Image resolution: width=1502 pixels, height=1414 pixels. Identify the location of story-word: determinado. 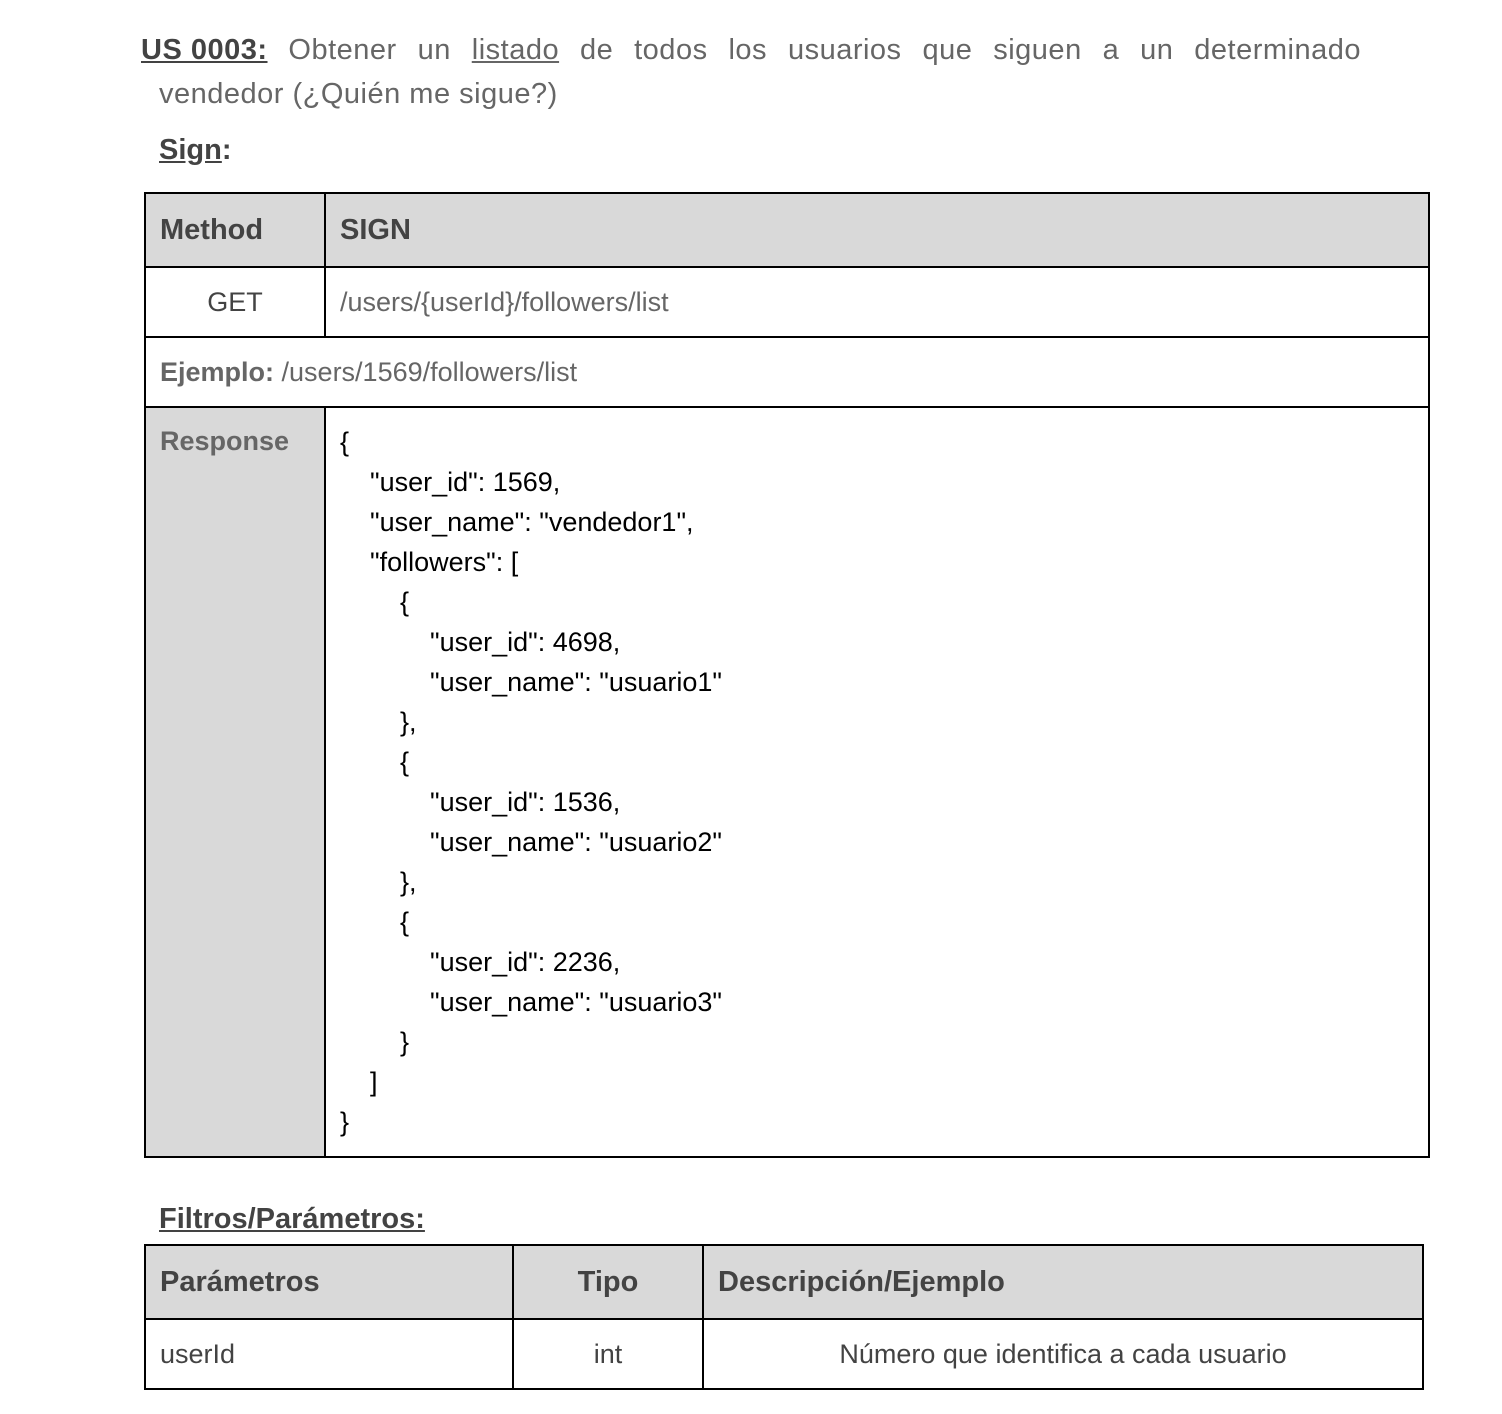
(1277, 50).